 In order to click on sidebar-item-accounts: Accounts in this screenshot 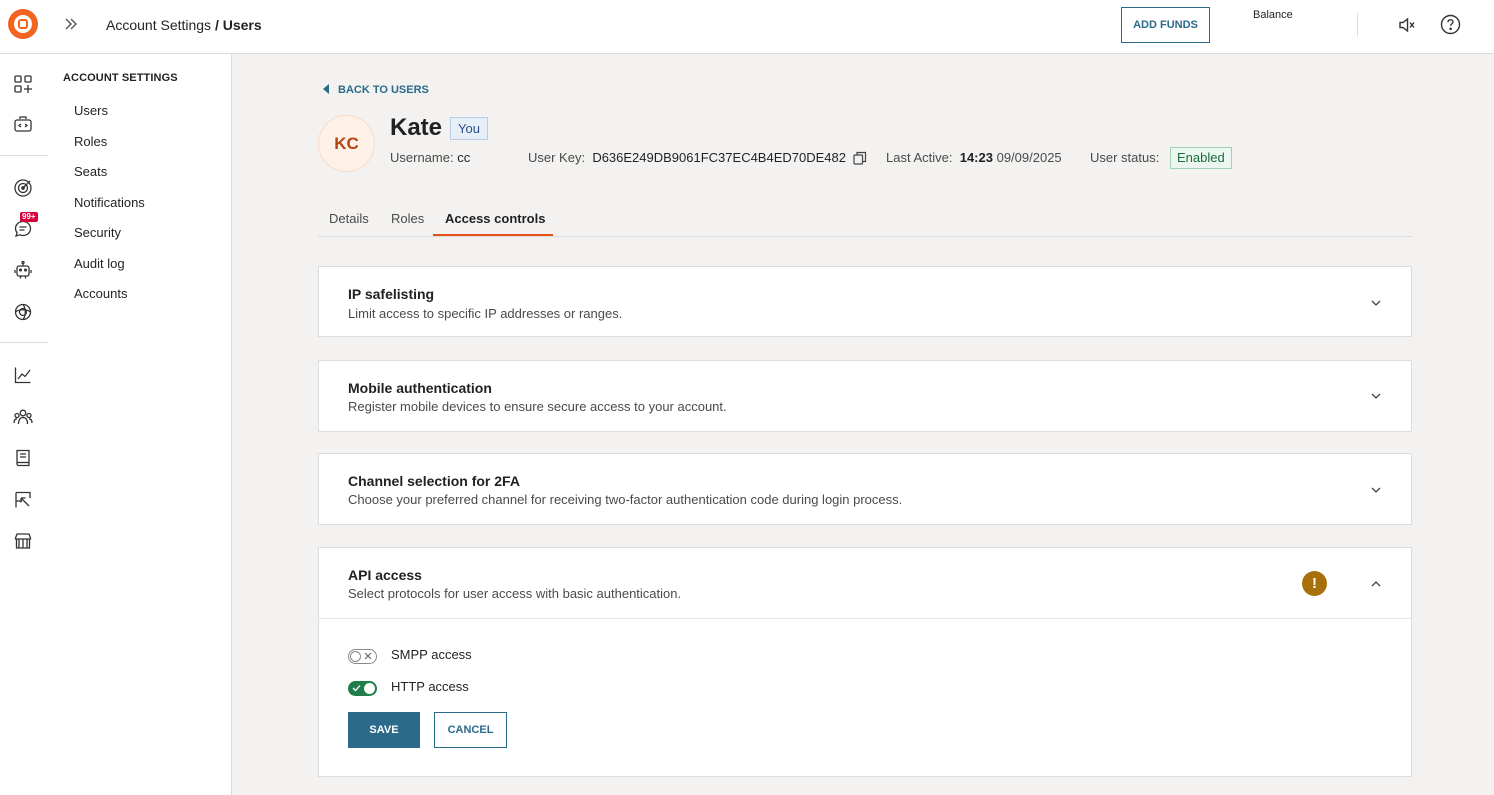, I will do `click(100, 293)`.